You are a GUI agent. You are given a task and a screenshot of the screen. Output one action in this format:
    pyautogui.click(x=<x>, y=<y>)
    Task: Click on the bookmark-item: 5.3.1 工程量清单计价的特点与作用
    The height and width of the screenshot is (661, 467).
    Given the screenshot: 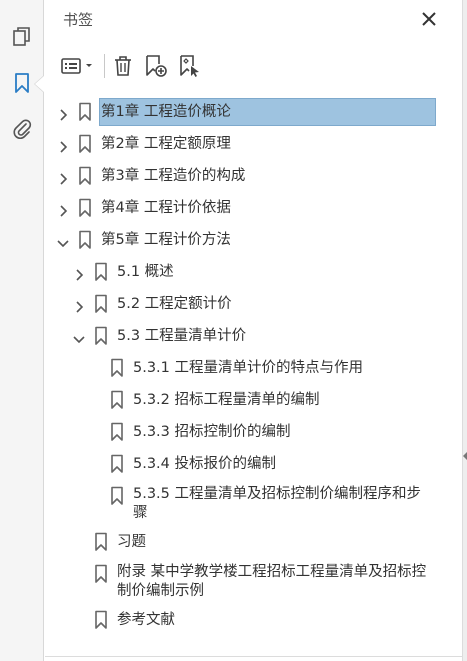 What is the action you would take?
    pyautogui.click(x=253, y=364)
    